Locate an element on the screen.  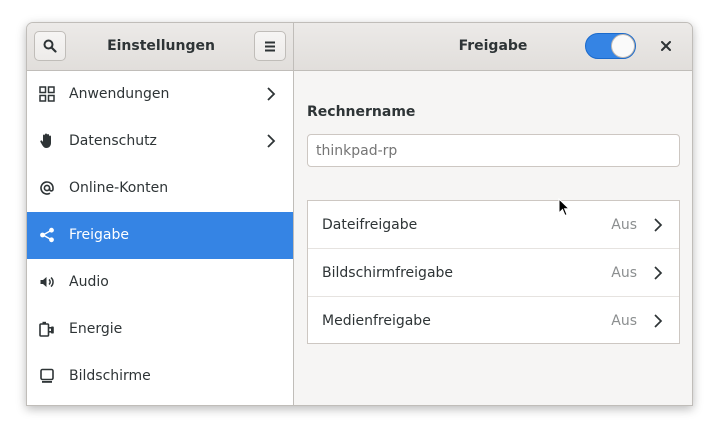
sidebar-item-energie: Energie is located at coordinates (160, 329).